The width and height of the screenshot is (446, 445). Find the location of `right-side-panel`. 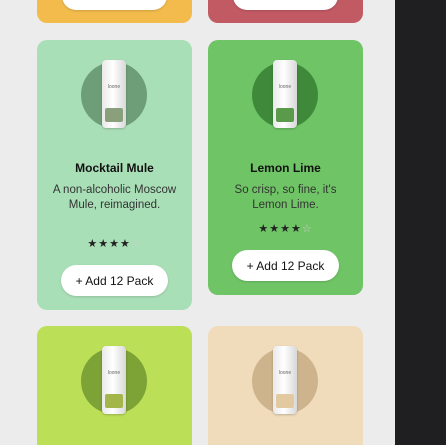

right-side-panel is located at coordinates (420, 222).